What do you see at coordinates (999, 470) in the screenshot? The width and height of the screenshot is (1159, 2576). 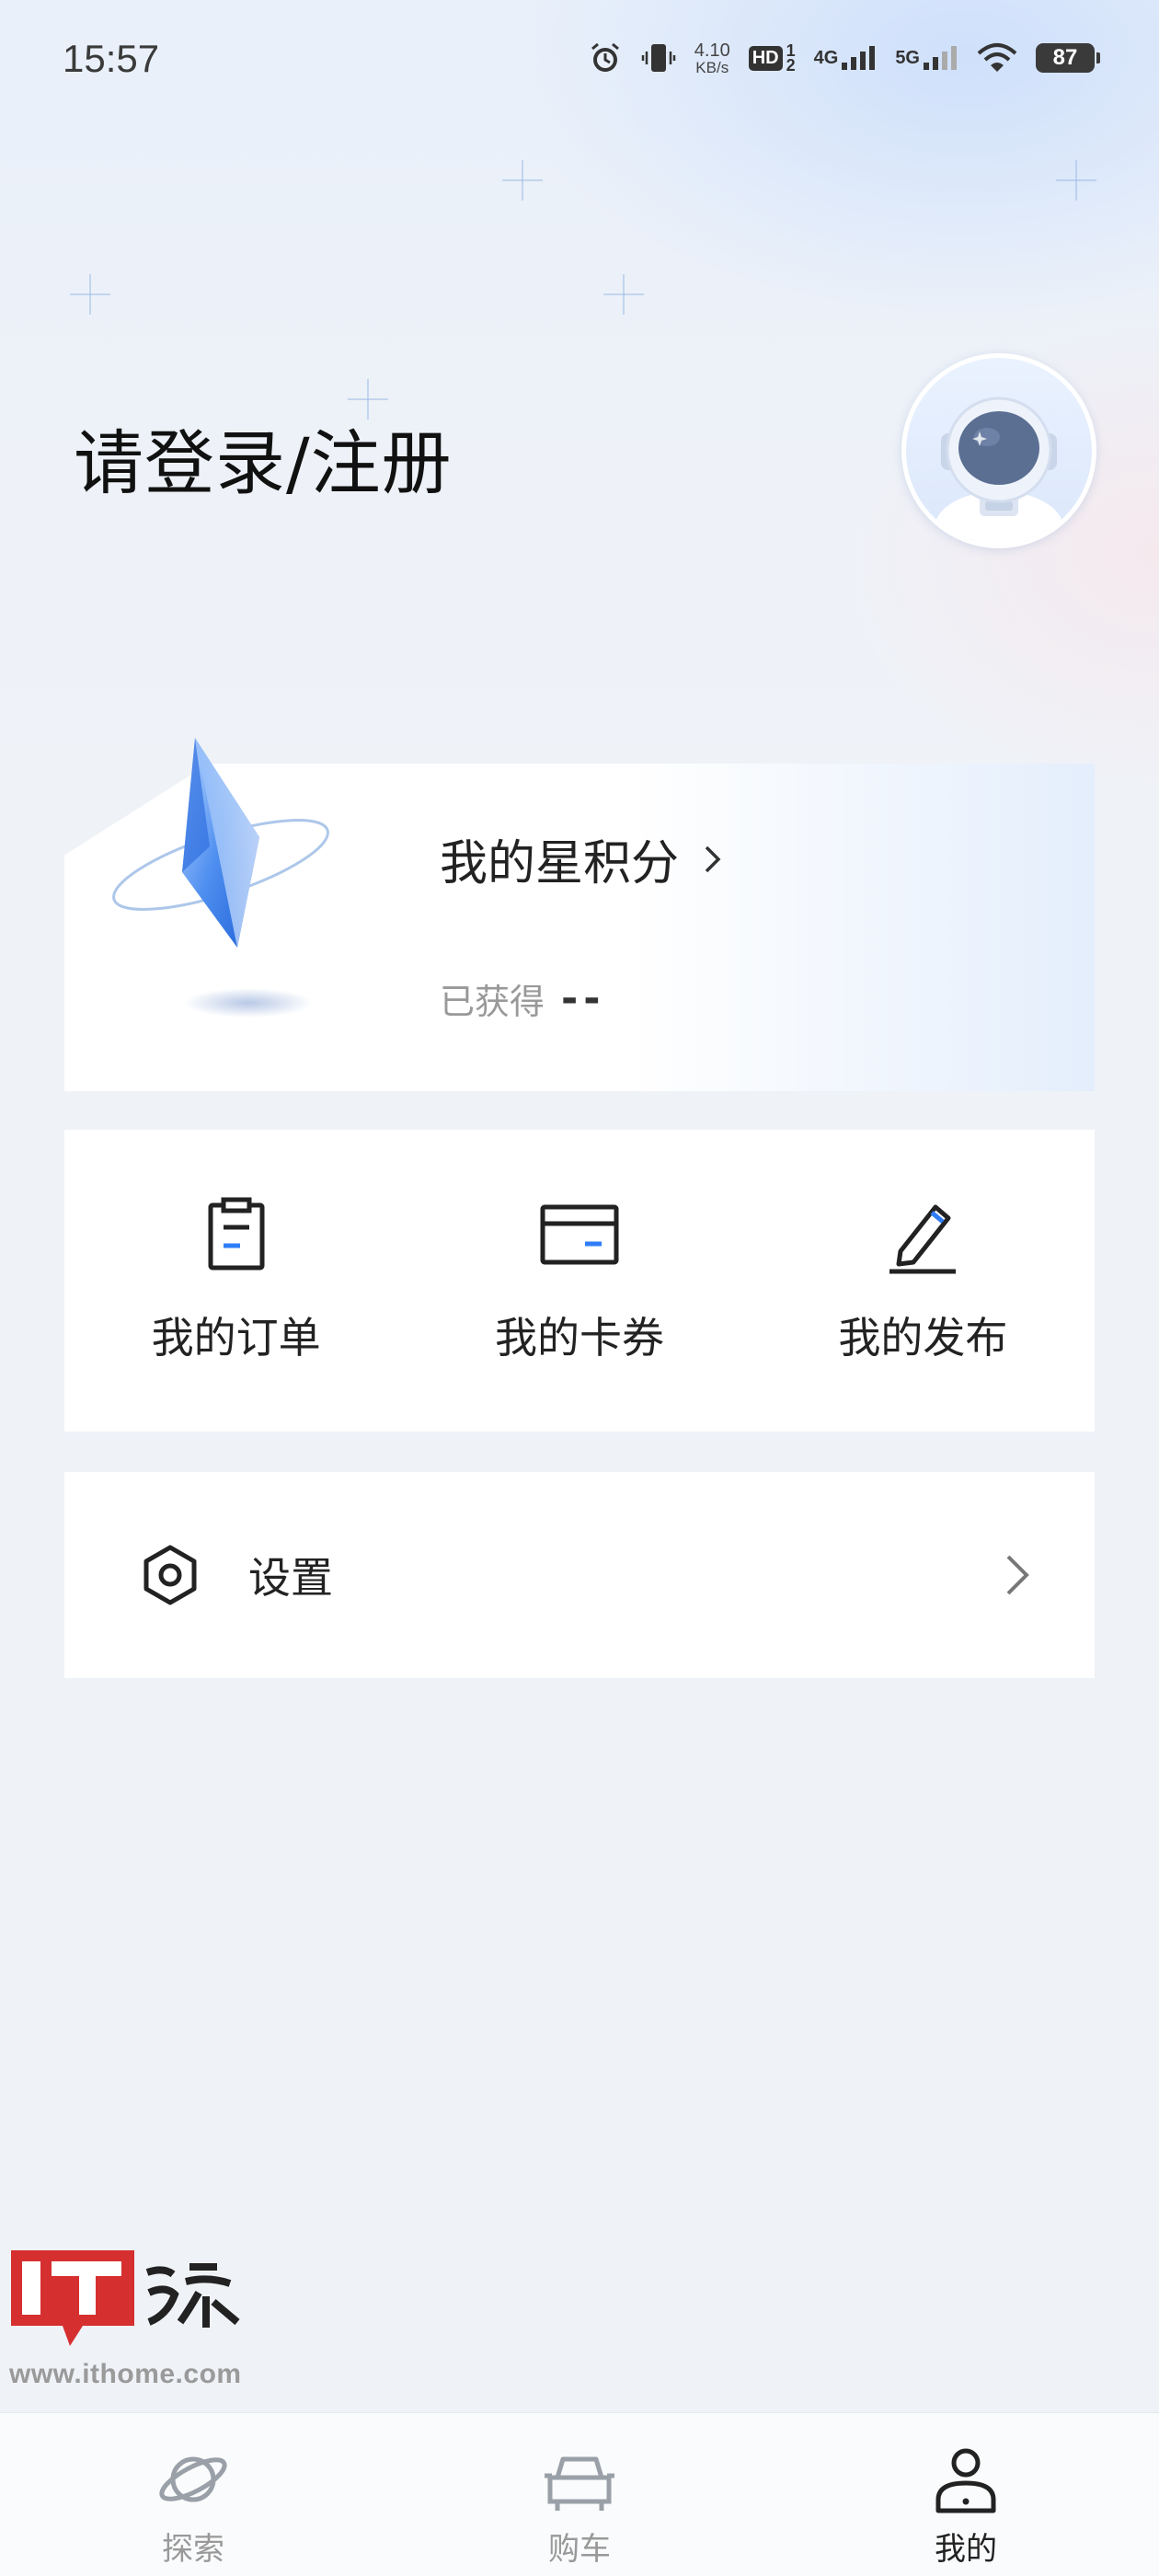 I see `astronaut-icon` at bounding box center [999, 470].